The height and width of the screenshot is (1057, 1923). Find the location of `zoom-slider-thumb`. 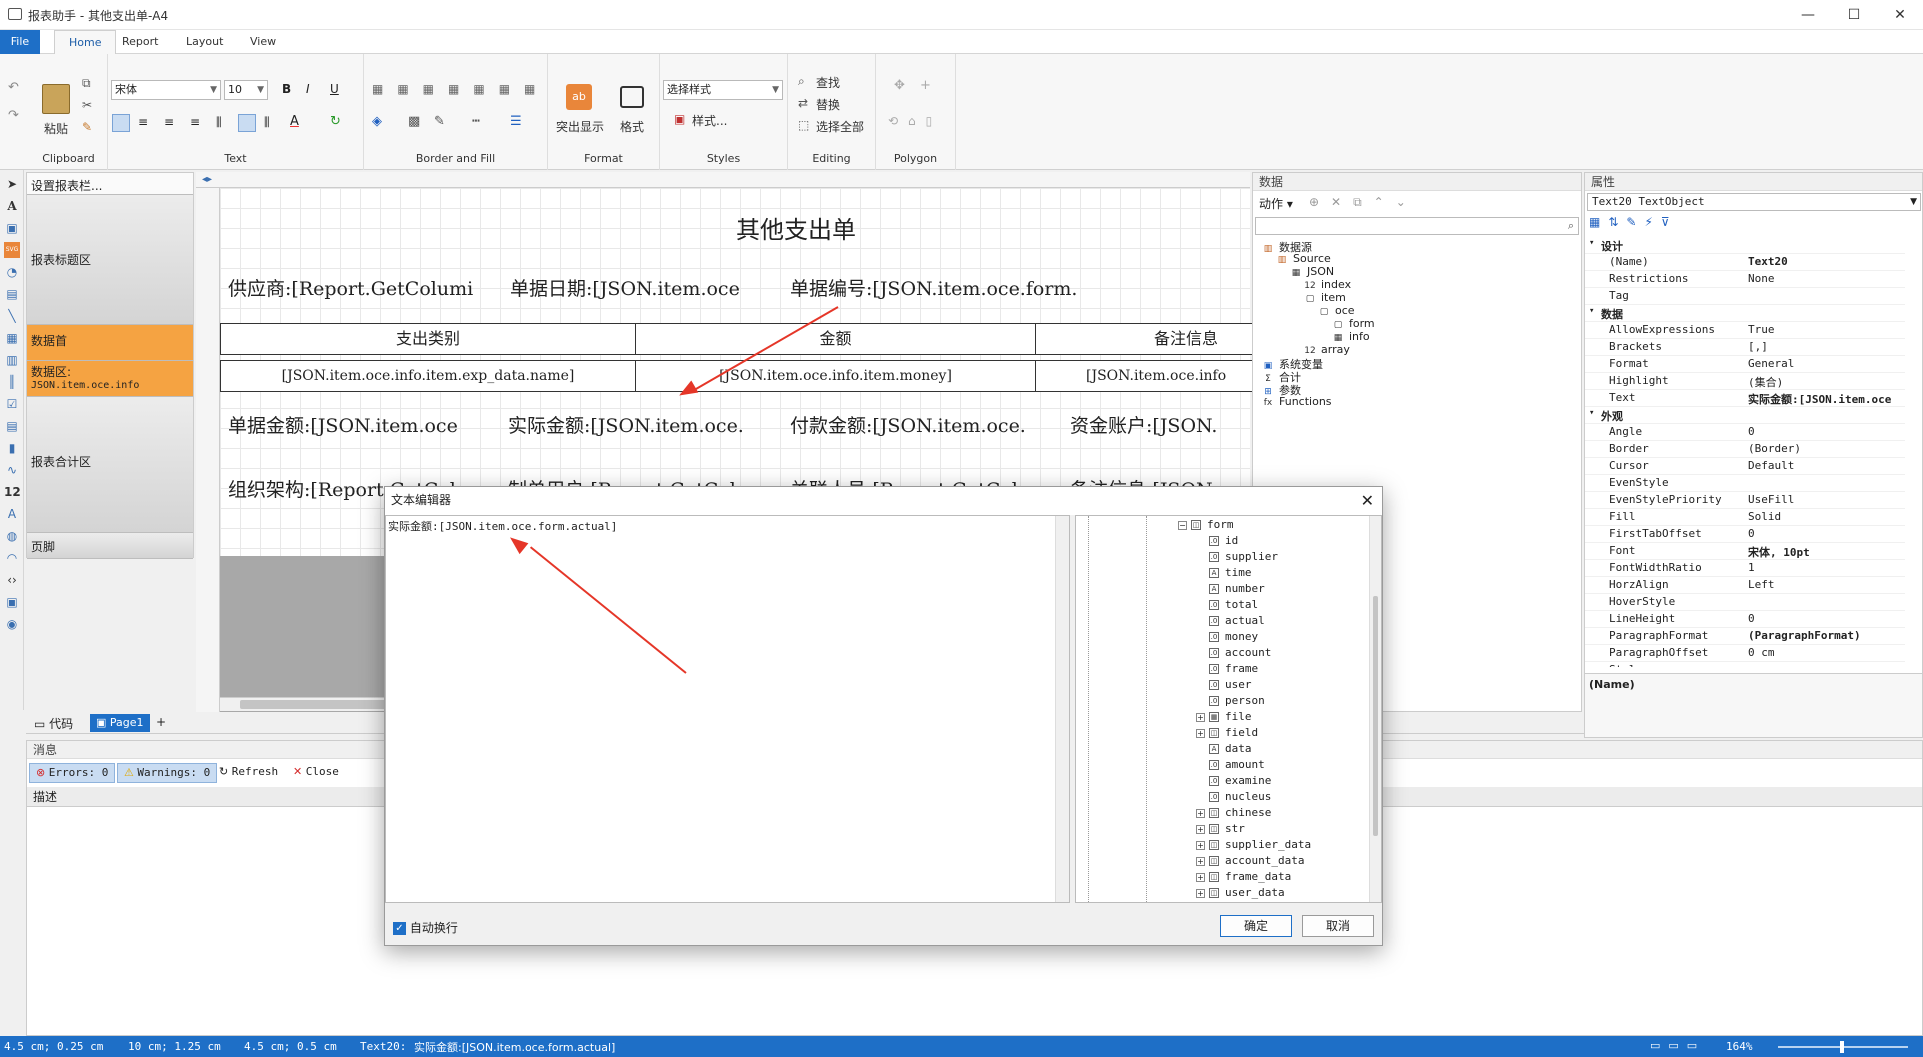

zoom-slider-thumb is located at coordinates (1842, 1047).